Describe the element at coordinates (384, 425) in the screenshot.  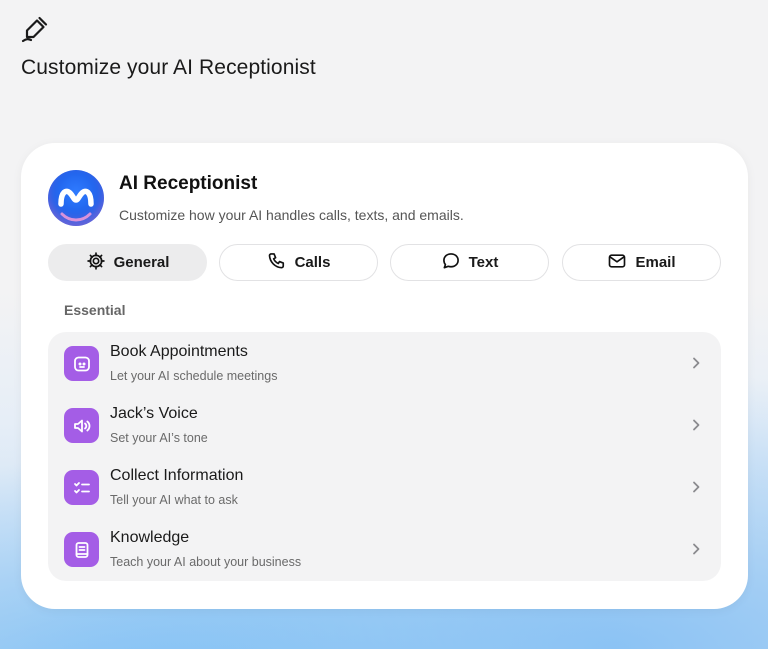
I see `list-item-voice: Jack’s Voice Set your AI’s tone` at that location.